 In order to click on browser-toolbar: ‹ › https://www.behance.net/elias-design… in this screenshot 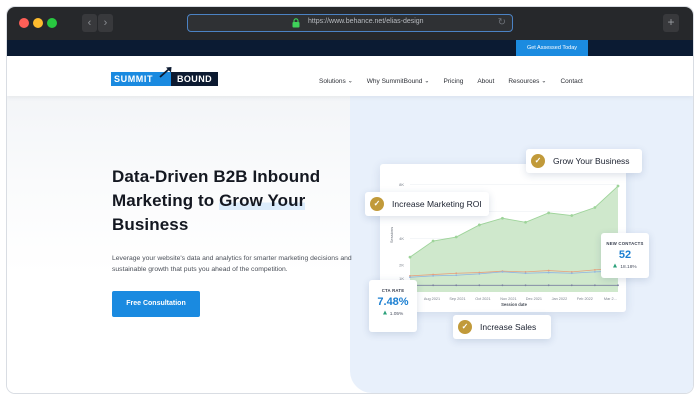, I will do `click(350, 23)`.